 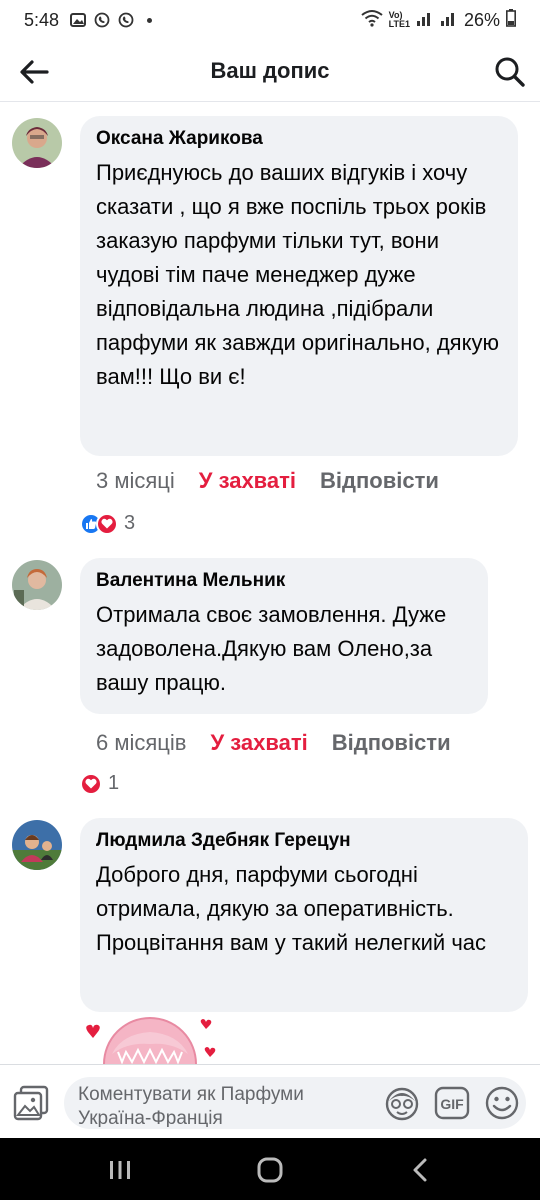 I want to click on comment-actions: 6 місяців У захваті Відповісти, so click(x=273, y=743).